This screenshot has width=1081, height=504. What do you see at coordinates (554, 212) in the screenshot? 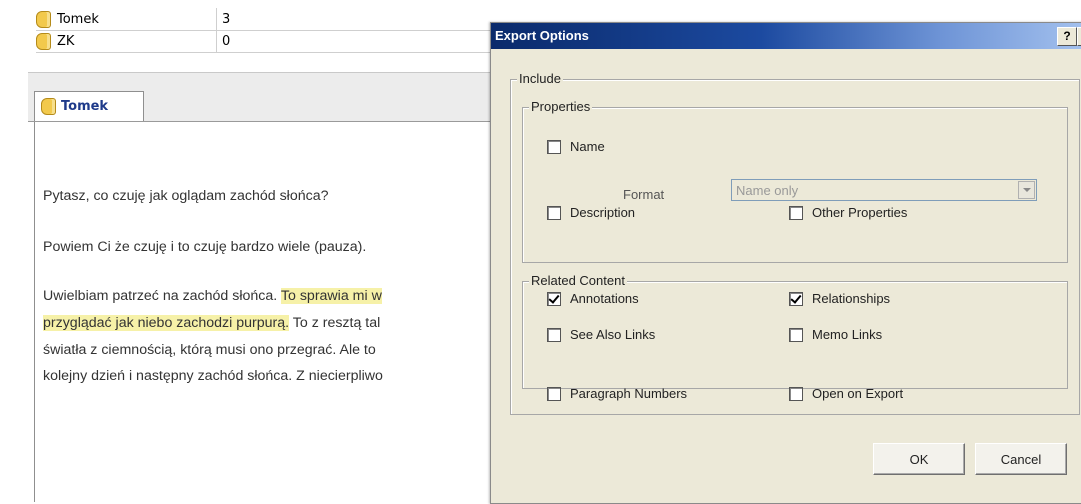
I see `description-checkbox-box` at bounding box center [554, 212].